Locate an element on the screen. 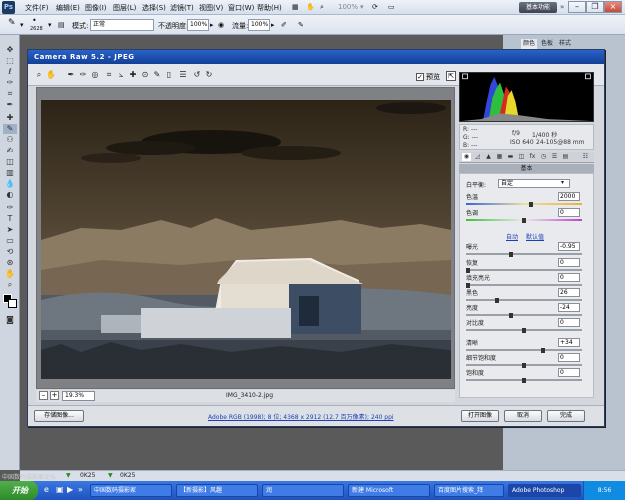 The width and height of the screenshot is (625, 500). red-eye-icon: ⊙ is located at coordinates (145, 75).